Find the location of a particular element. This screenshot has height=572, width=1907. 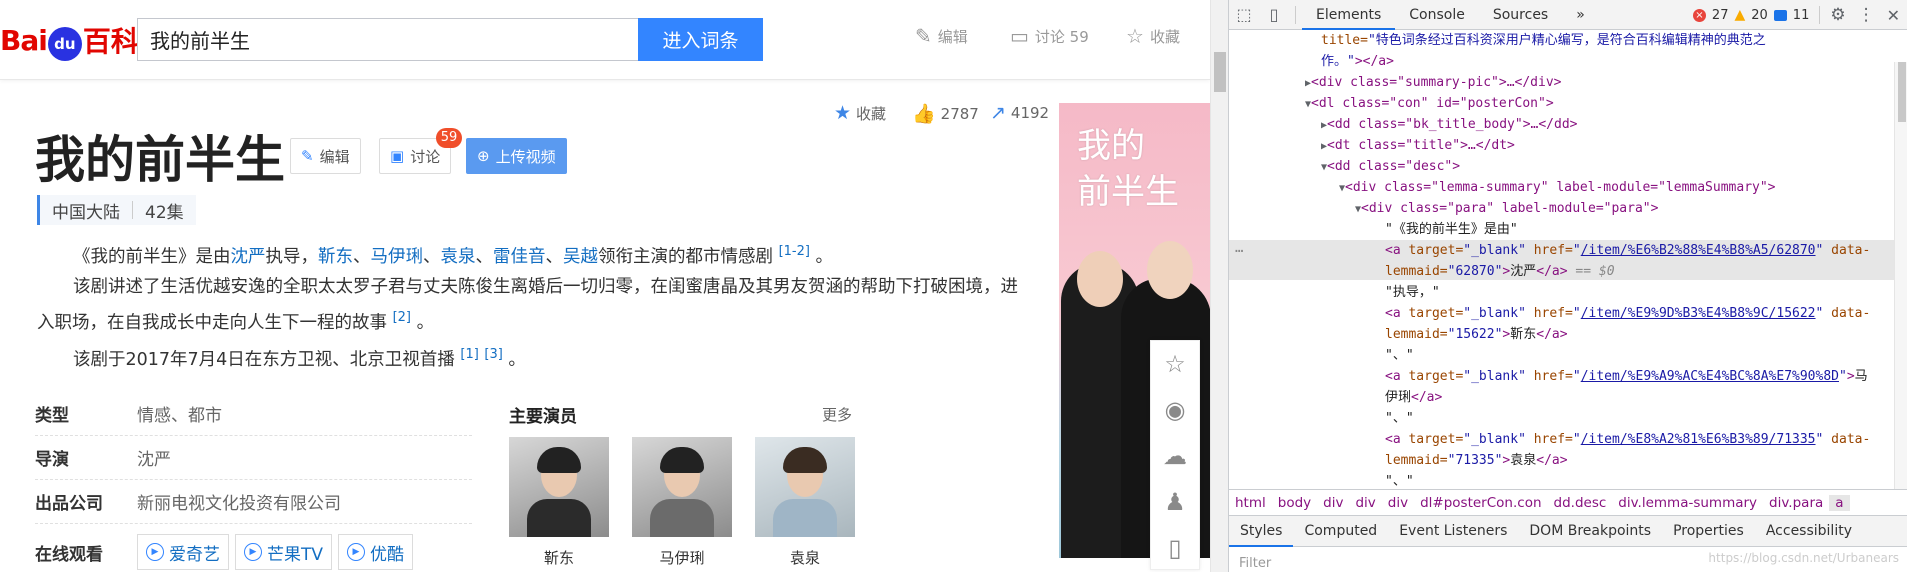

actor-link: 雷佳音 is located at coordinates (519, 257).